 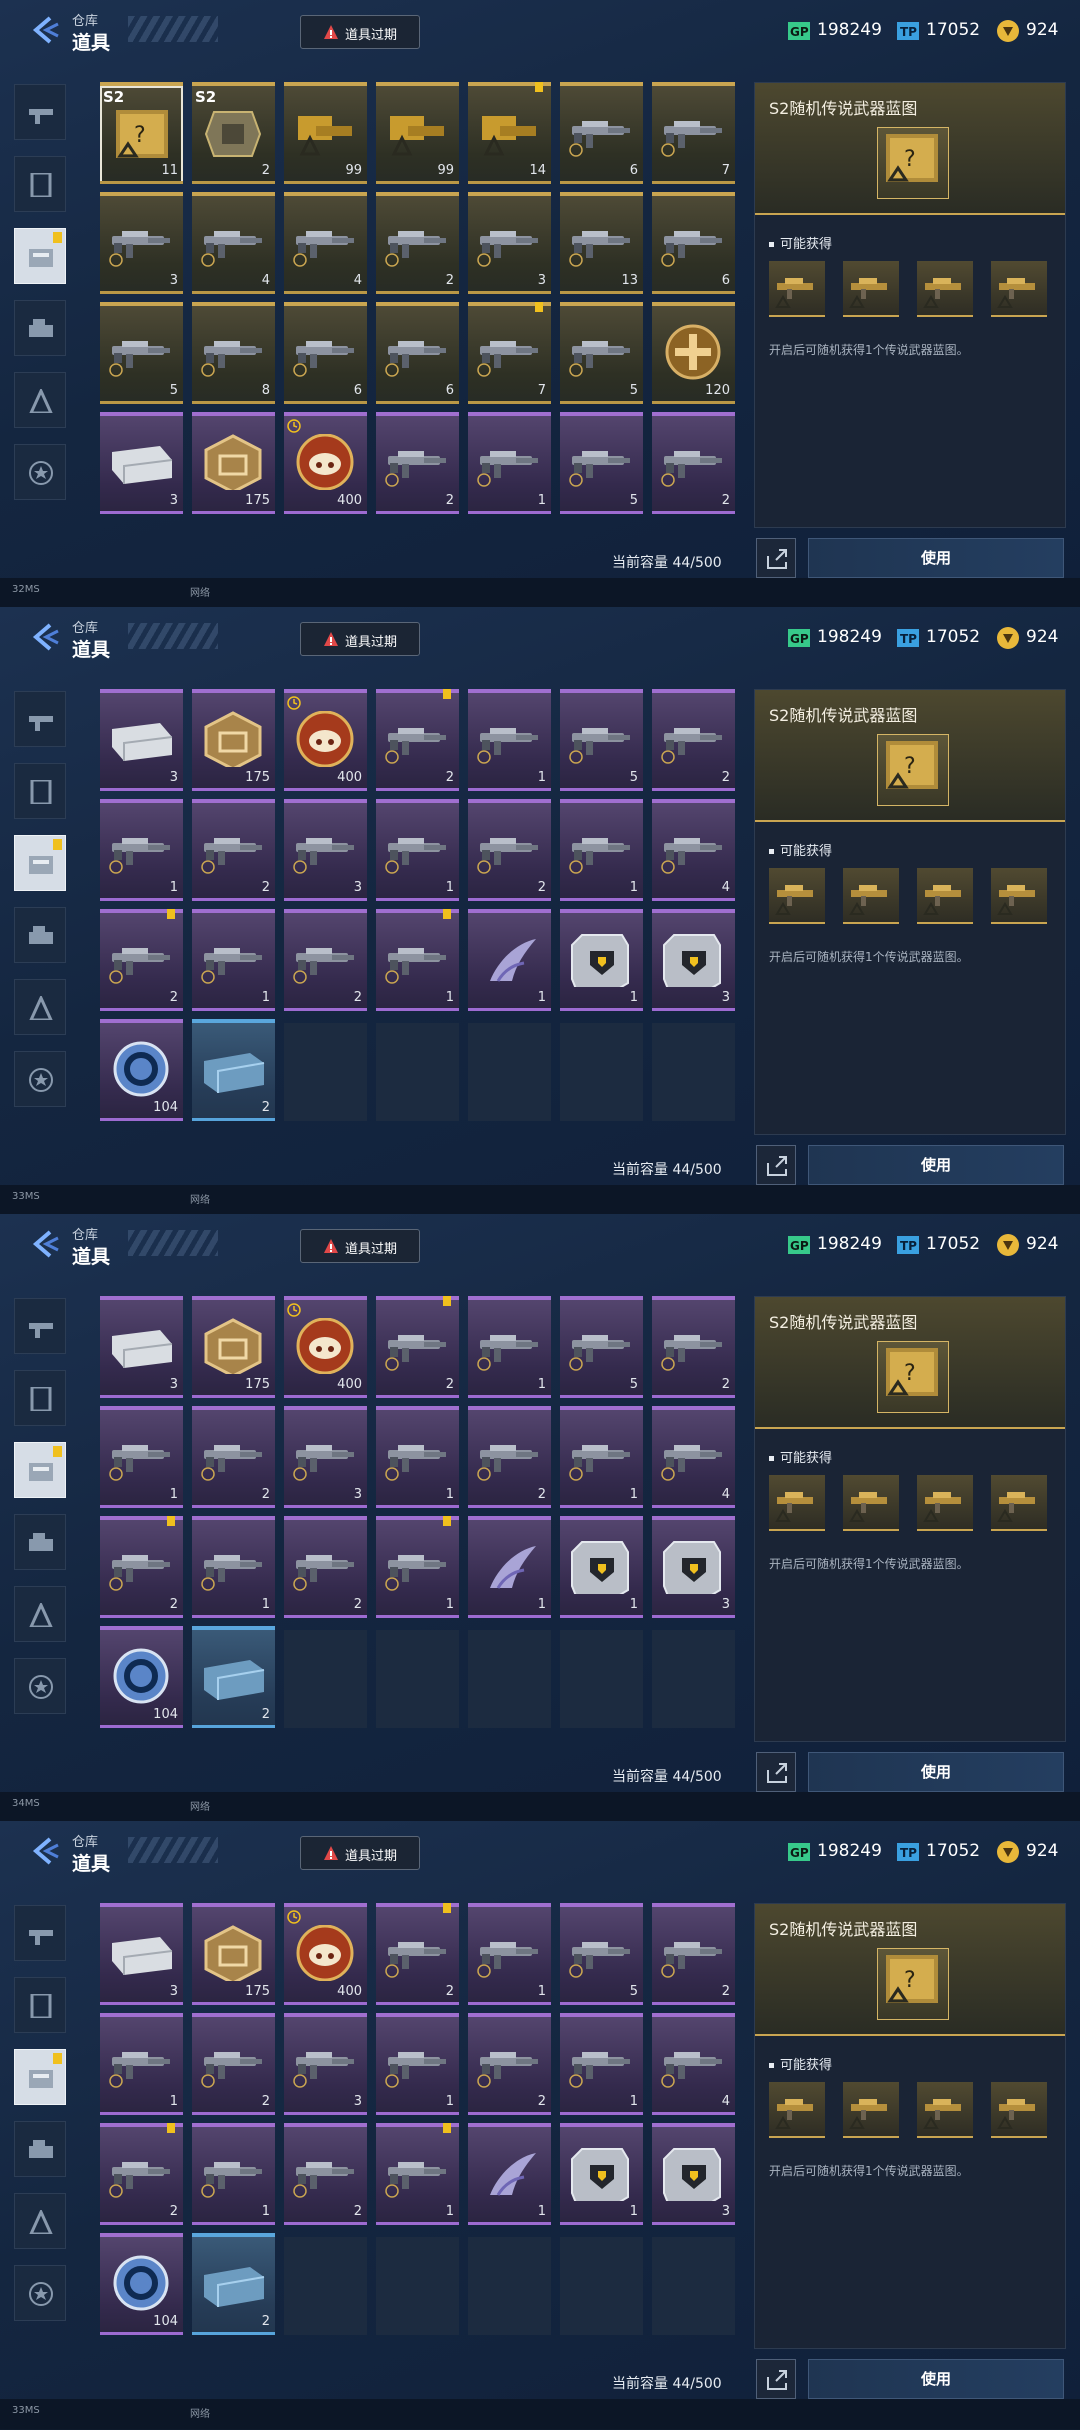 I want to click on item-slot: ? S2 11, so click(x=141, y=133).